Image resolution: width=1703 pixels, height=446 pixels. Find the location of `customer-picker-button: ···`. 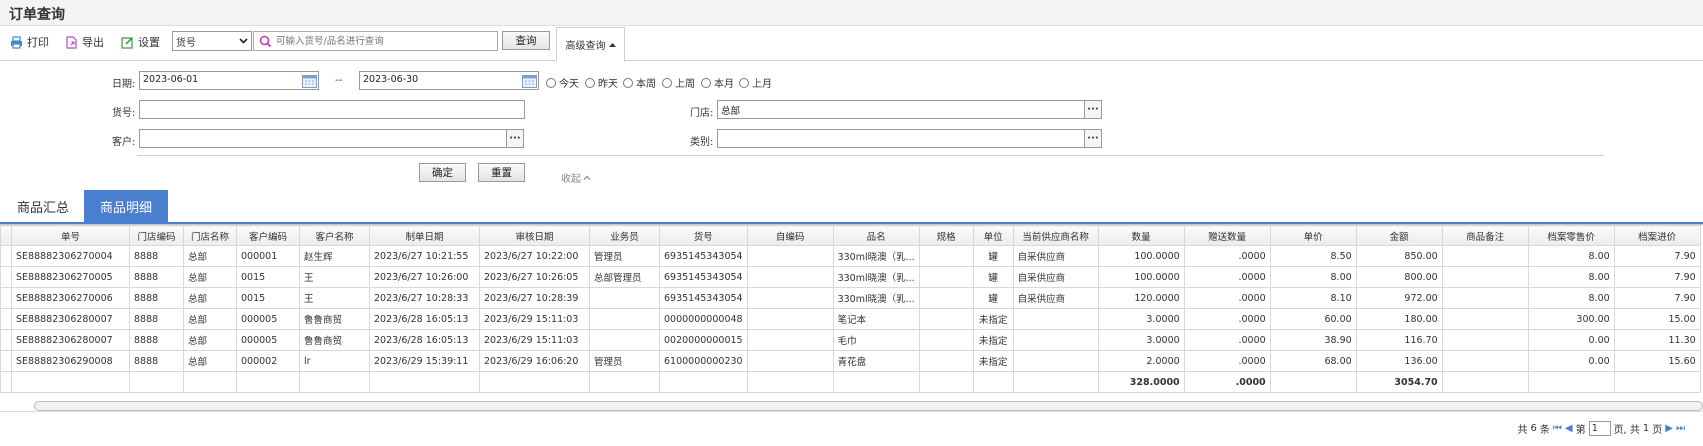

customer-picker-button: ··· is located at coordinates (515, 138).